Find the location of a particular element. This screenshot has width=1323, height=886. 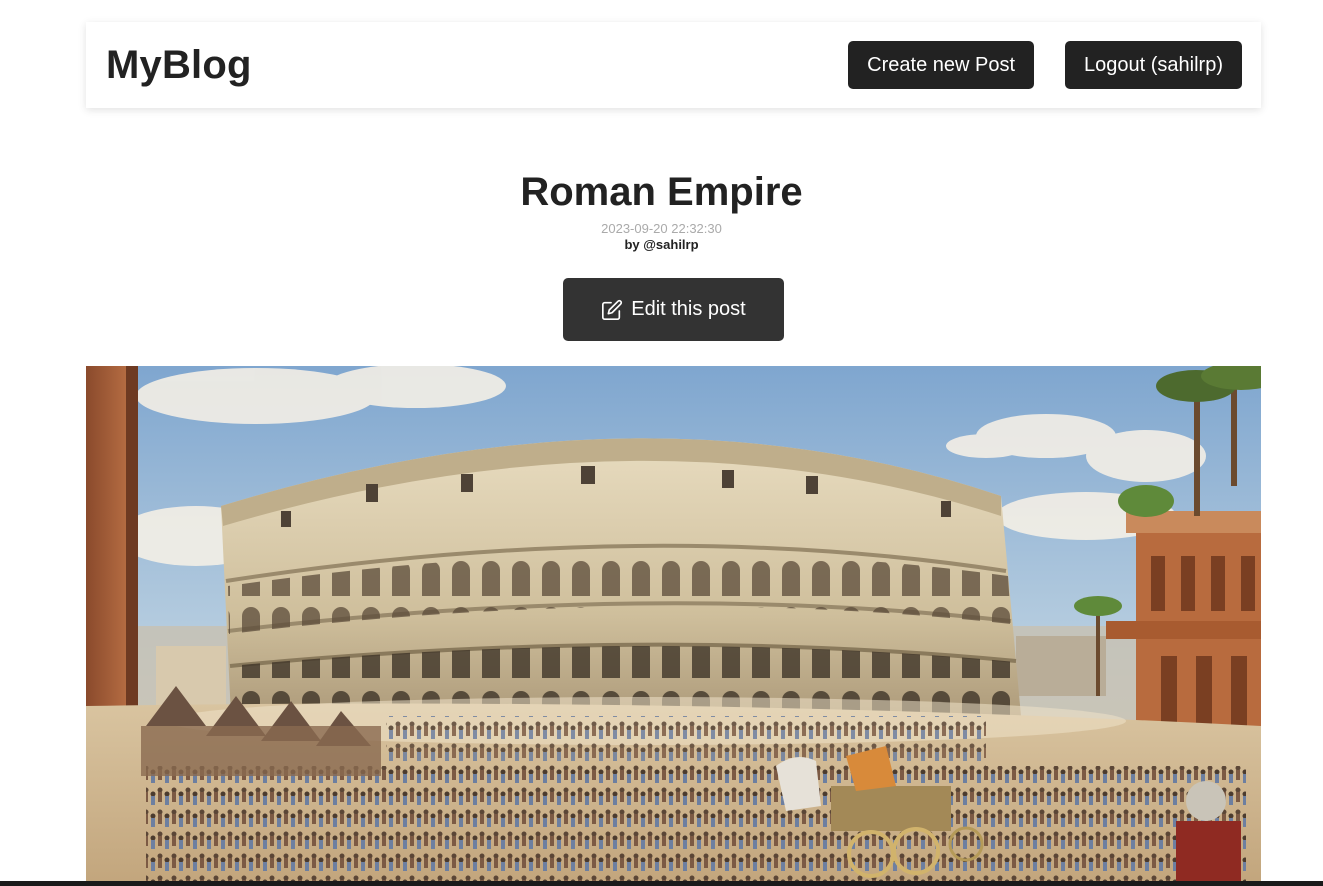

create-post-button: Create new Post is located at coordinates (941, 65).